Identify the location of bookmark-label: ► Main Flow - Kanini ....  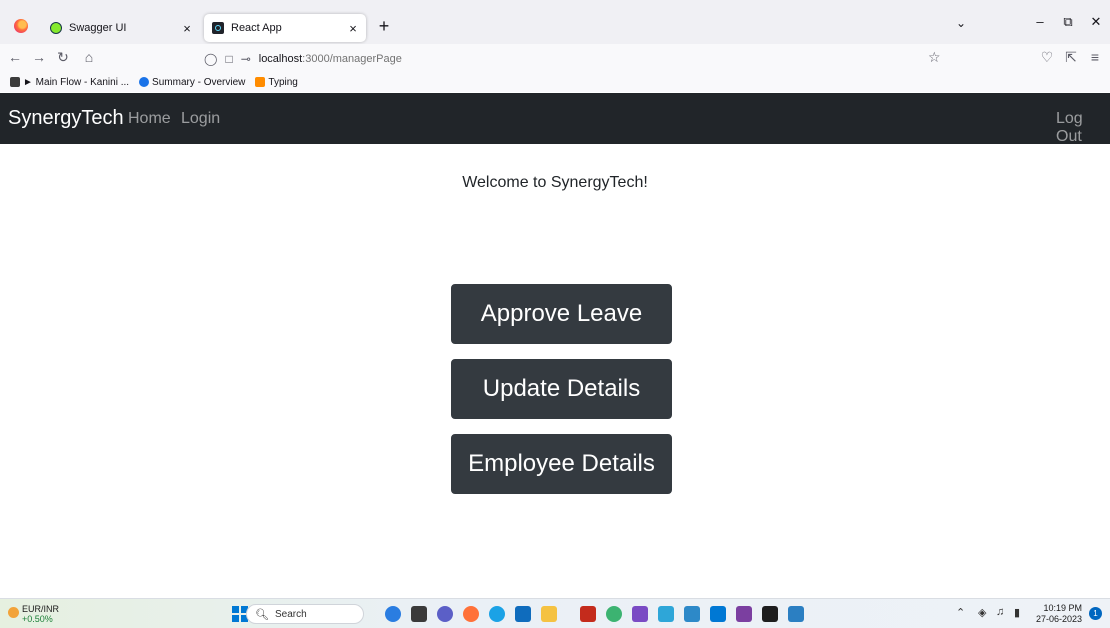
(76, 82).